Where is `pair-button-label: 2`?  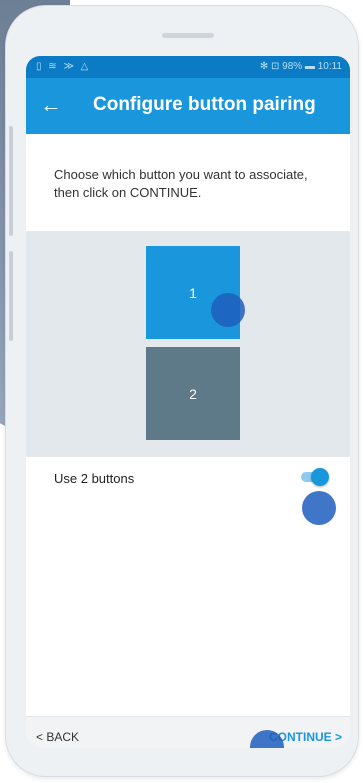
pair-button-label: 2 is located at coordinates (193, 393).